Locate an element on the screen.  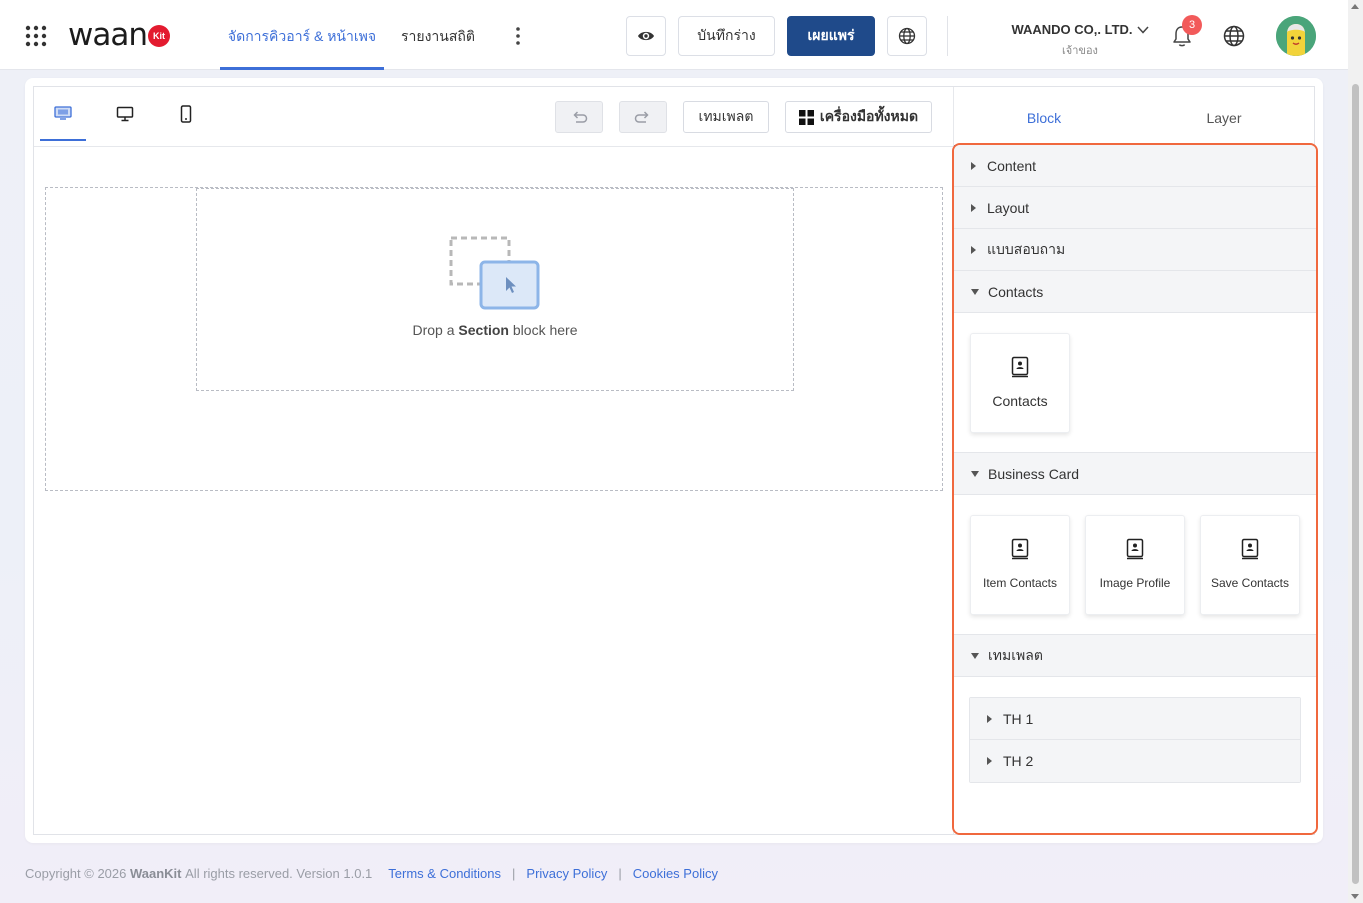
notification-badge: 3 is located at coordinates (1192, 25).